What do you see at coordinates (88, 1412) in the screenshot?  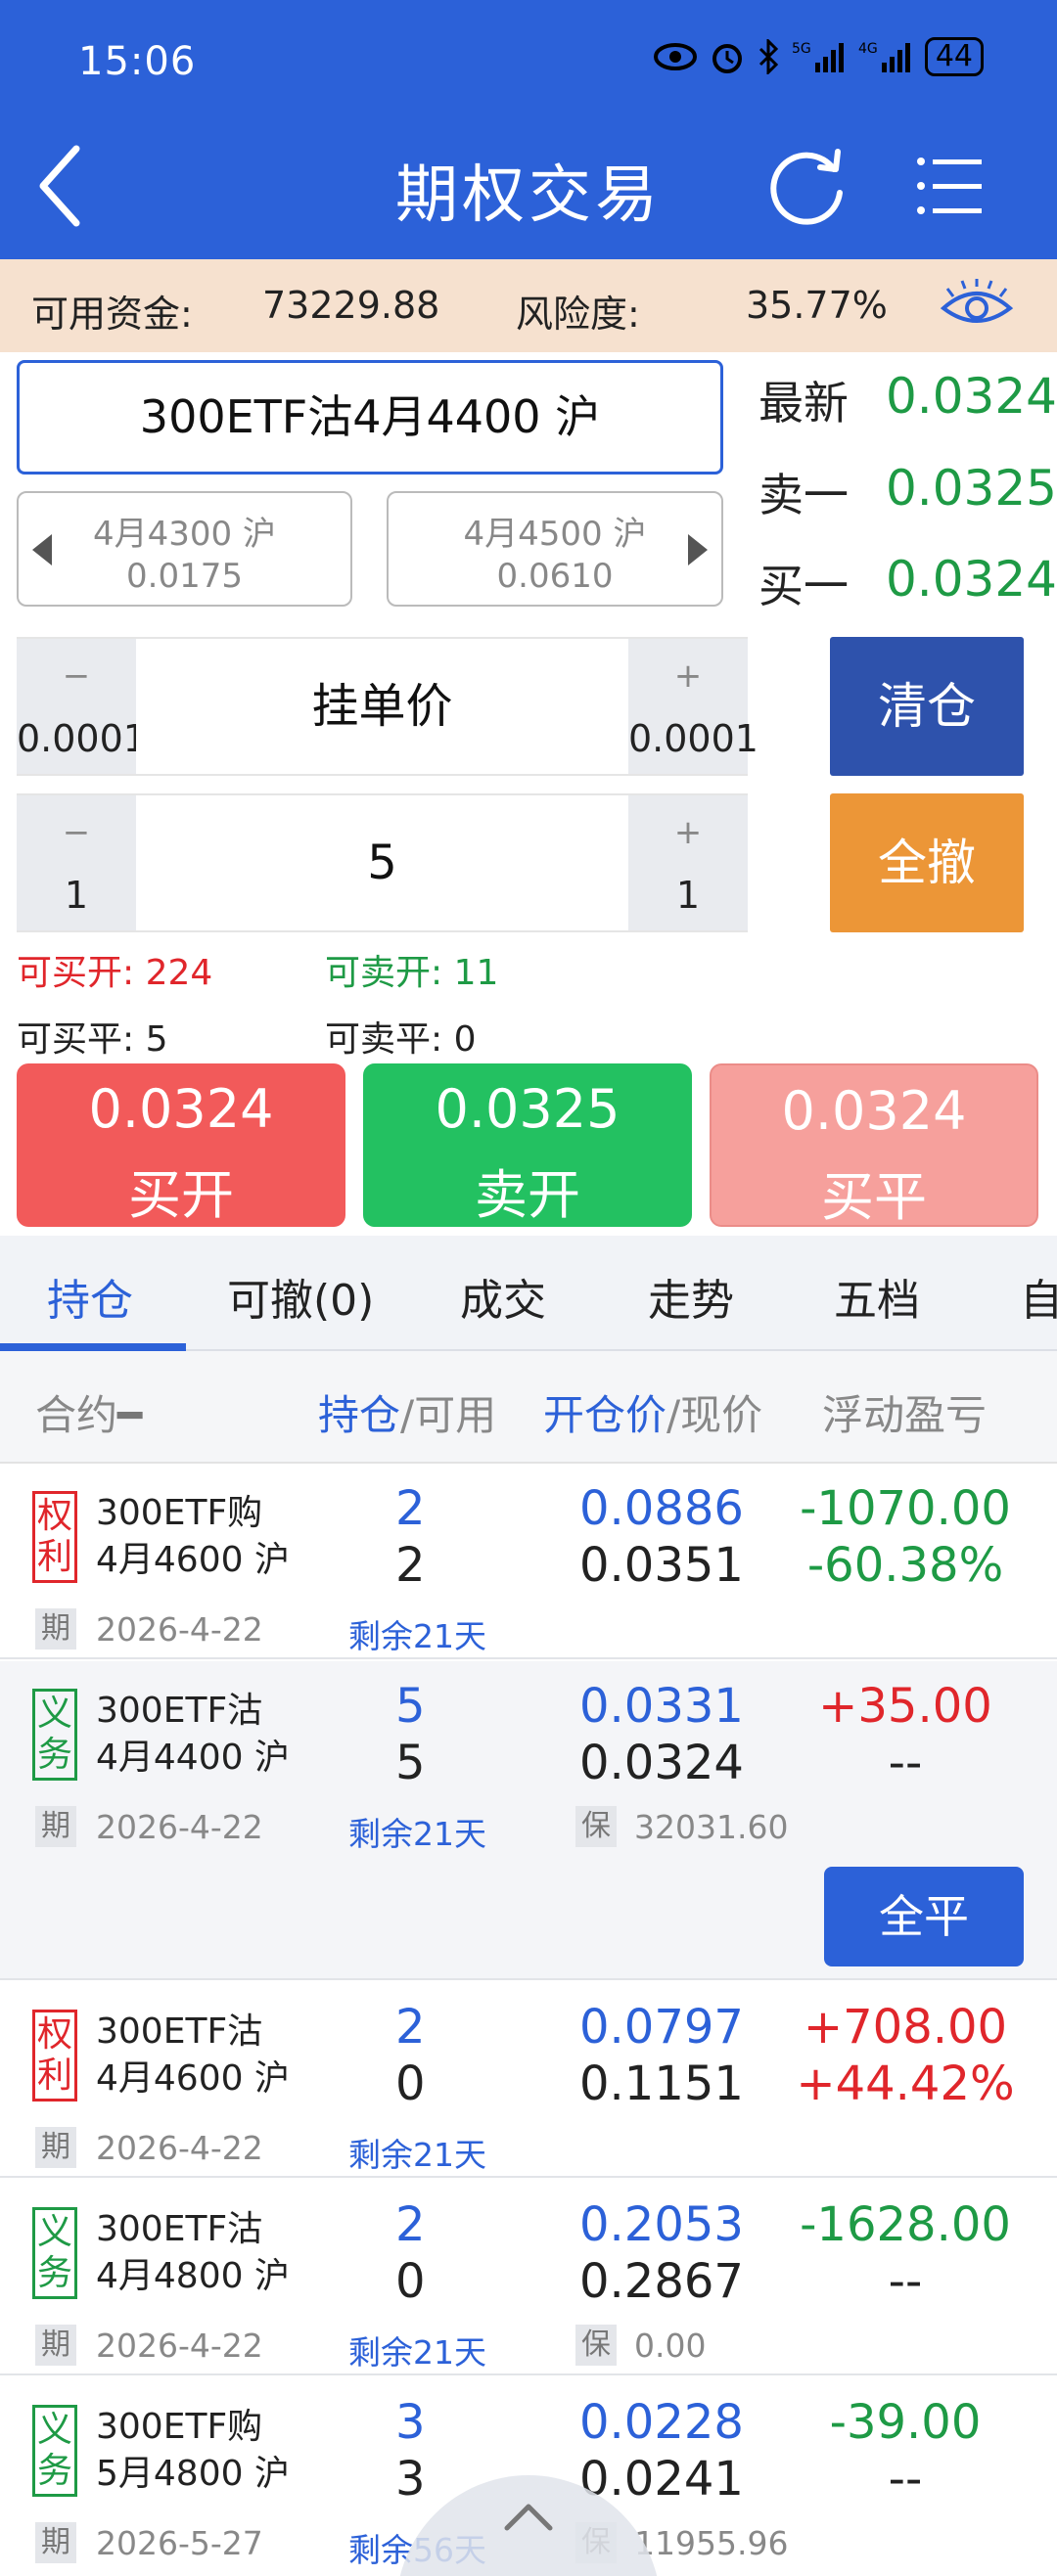 I see `col-contract: 合约━` at bounding box center [88, 1412].